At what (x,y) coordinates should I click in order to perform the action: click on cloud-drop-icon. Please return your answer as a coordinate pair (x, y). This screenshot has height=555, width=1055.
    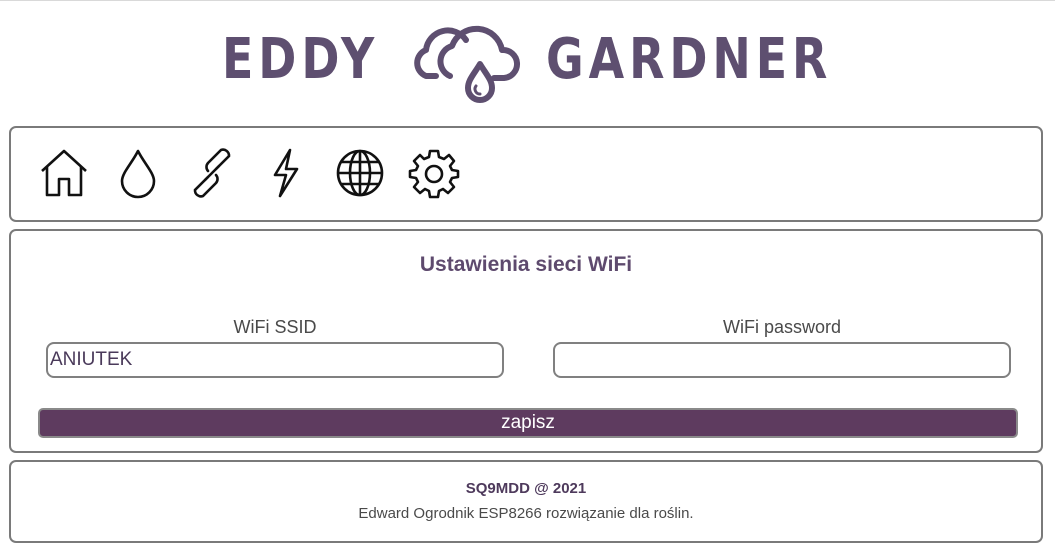
    Looking at the image, I should click on (467, 64).